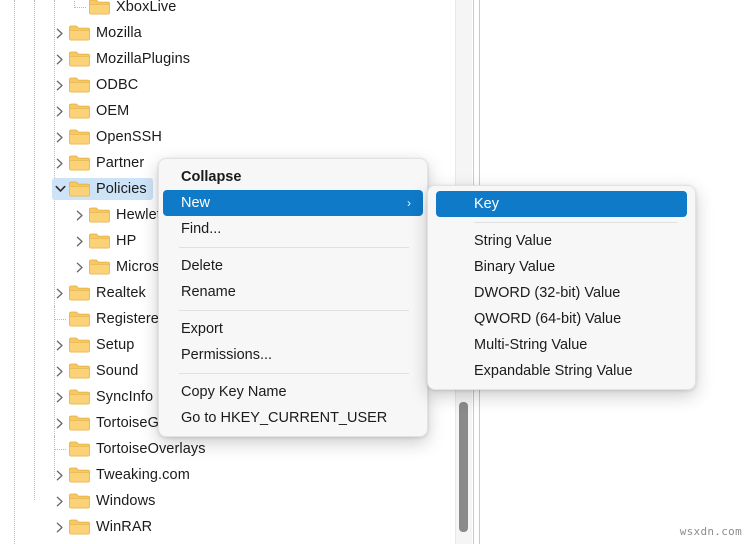 This screenshot has width=750, height=544. I want to click on tree-item-hit: SyncInfo, so click(105, 397).